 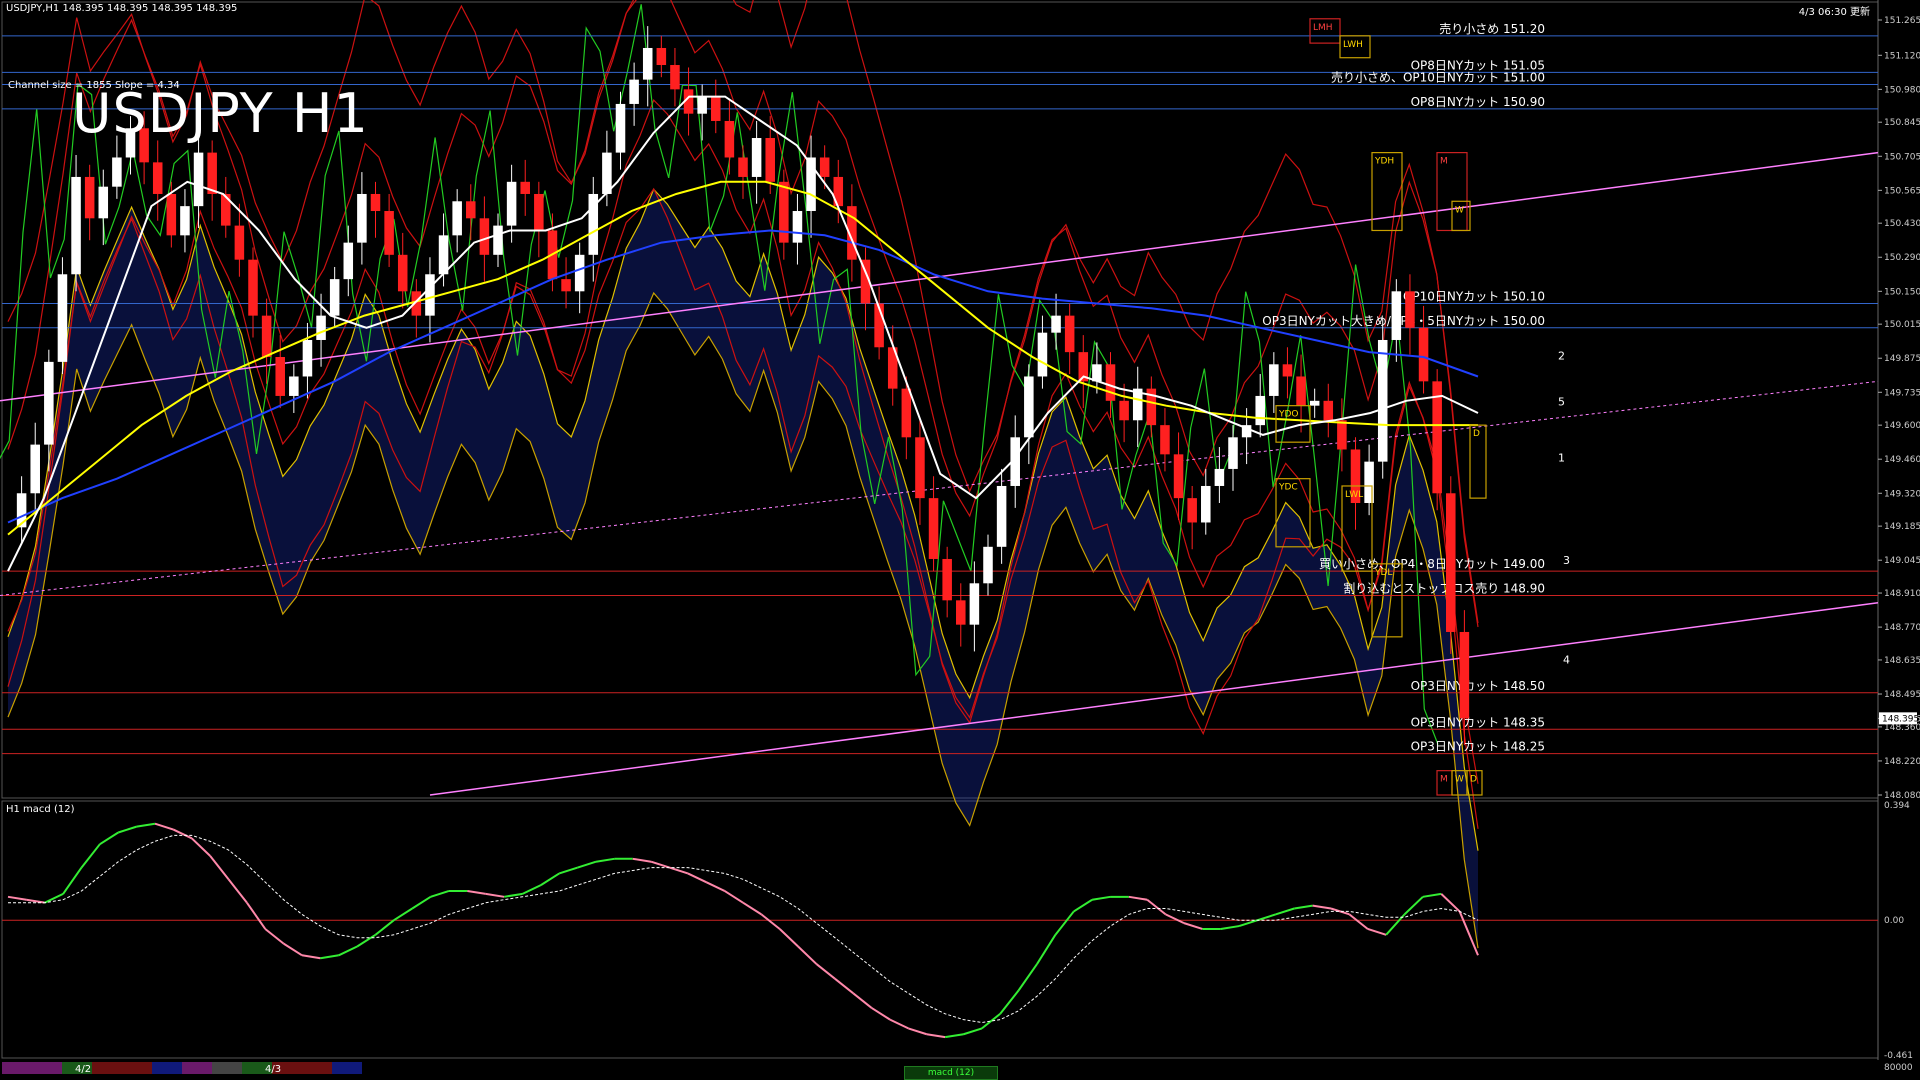 What do you see at coordinates (40, 809) in the screenshot?
I see `macd-label: H1 macd (12)` at bounding box center [40, 809].